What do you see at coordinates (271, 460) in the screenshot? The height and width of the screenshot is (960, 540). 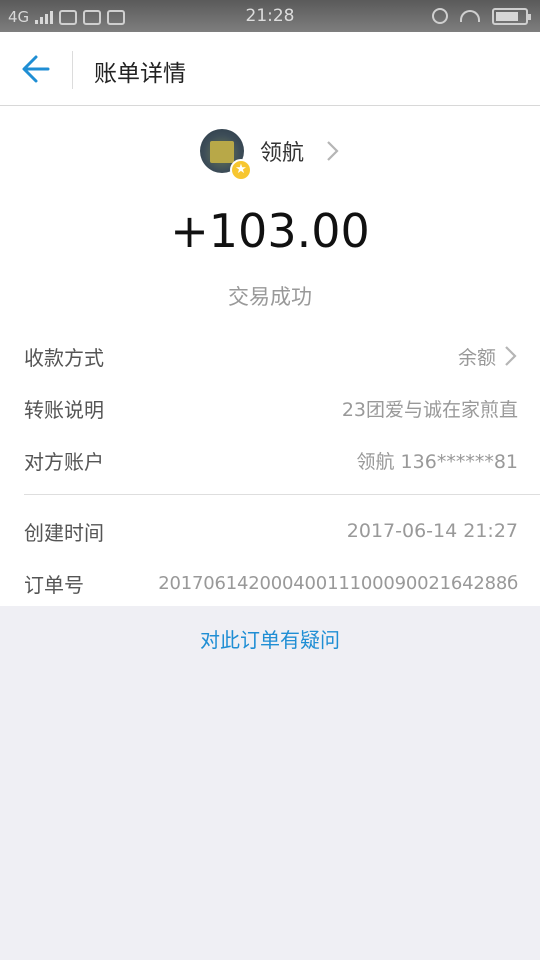 I see `detail-row-counterparty: 对方账户 领航 136******81` at bounding box center [271, 460].